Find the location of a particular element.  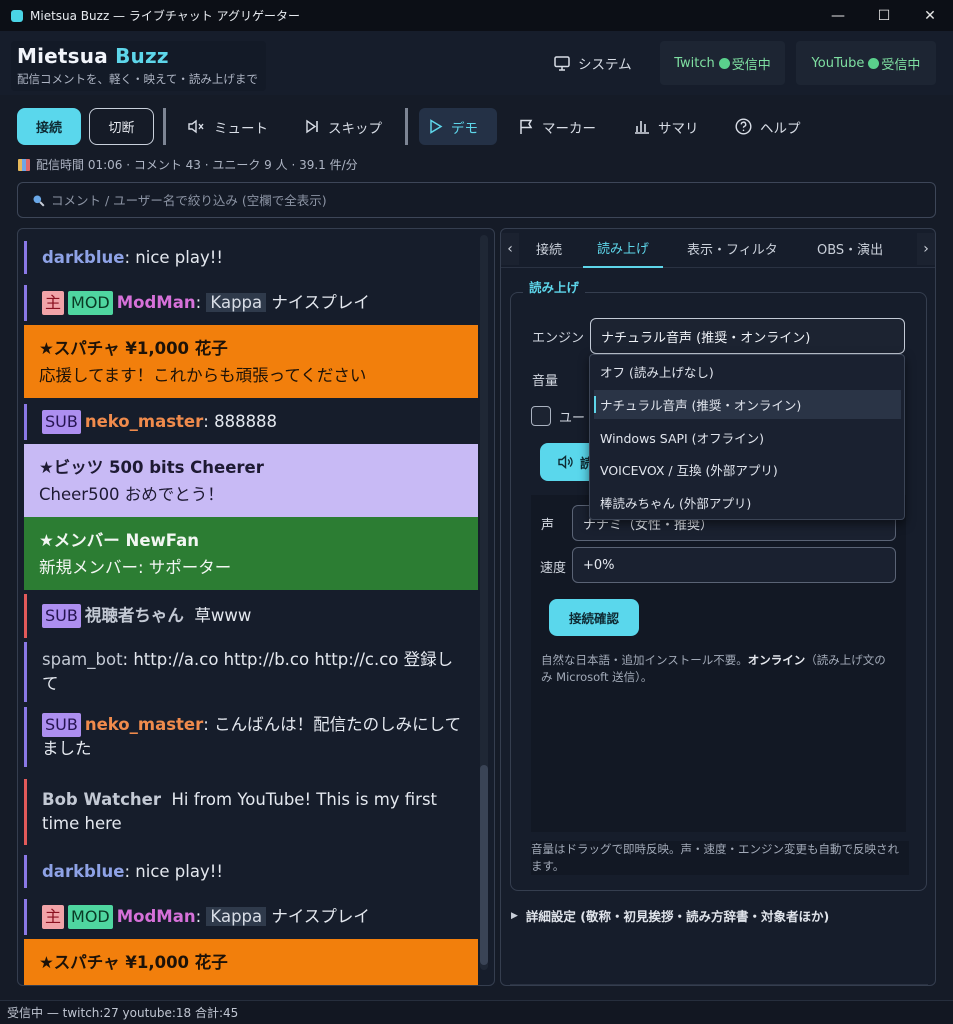

membership-title: ★メンバー NewFan is located at coordinates (119, 540).